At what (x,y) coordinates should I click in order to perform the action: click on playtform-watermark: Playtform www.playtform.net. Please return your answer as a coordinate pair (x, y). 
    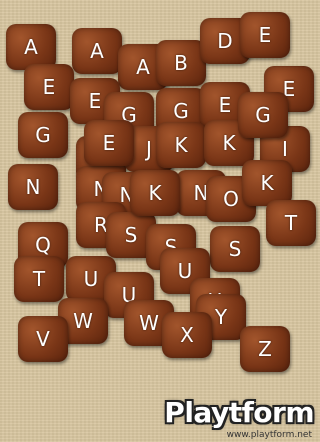
    Looking at the image, I should click on (241, 418).